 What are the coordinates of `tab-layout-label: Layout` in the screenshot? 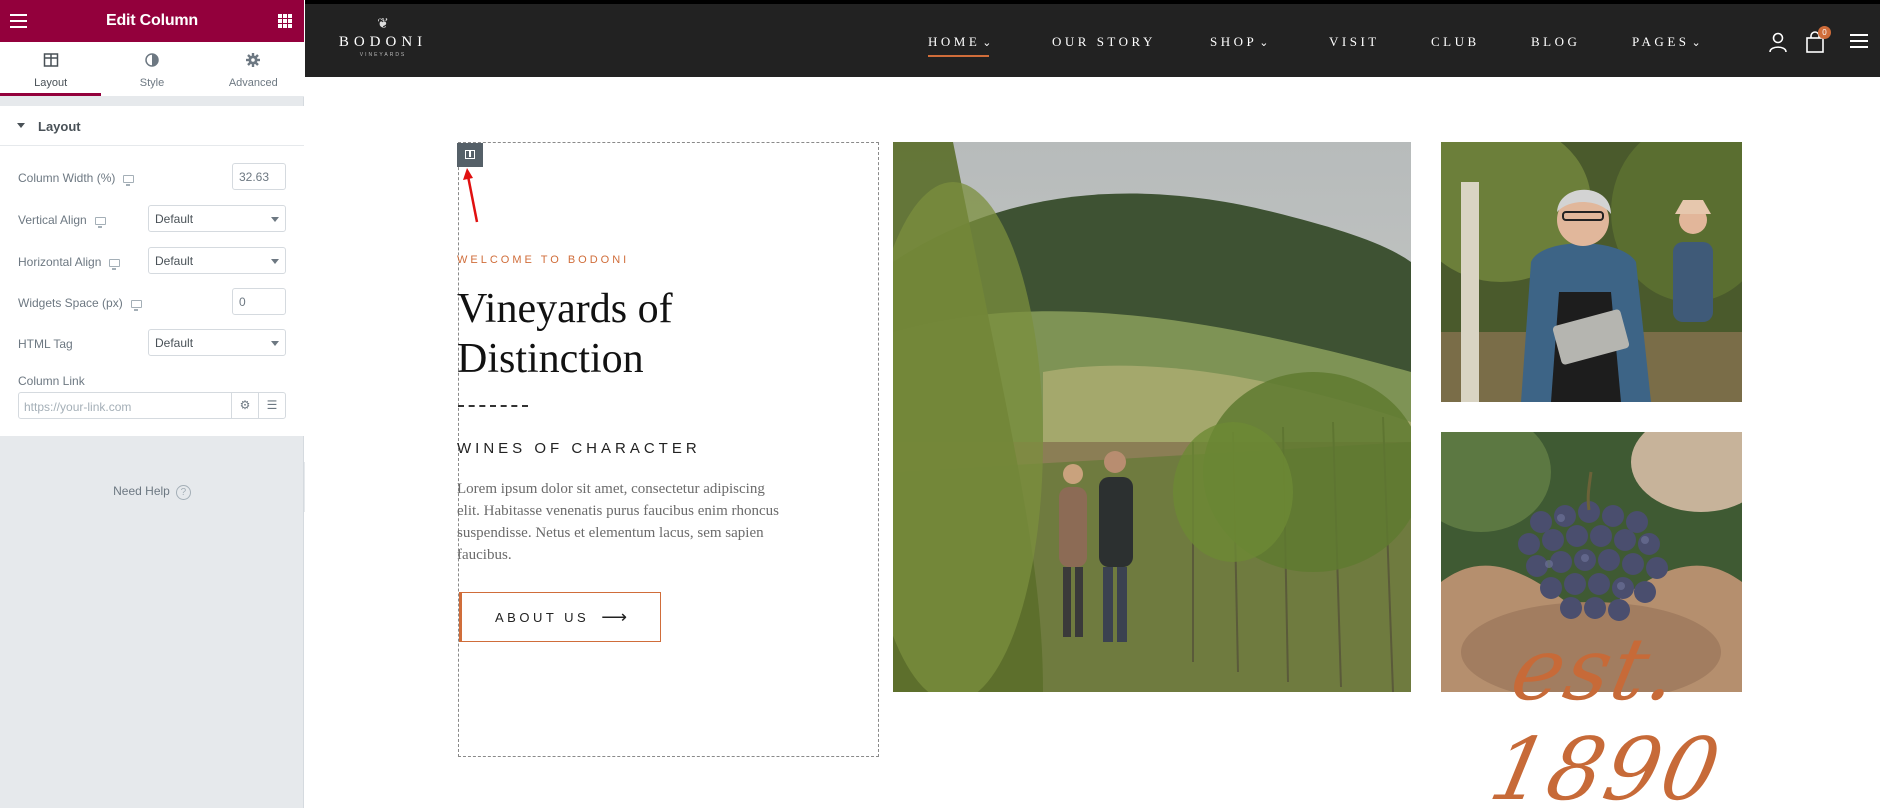 It's located at (51, 83).